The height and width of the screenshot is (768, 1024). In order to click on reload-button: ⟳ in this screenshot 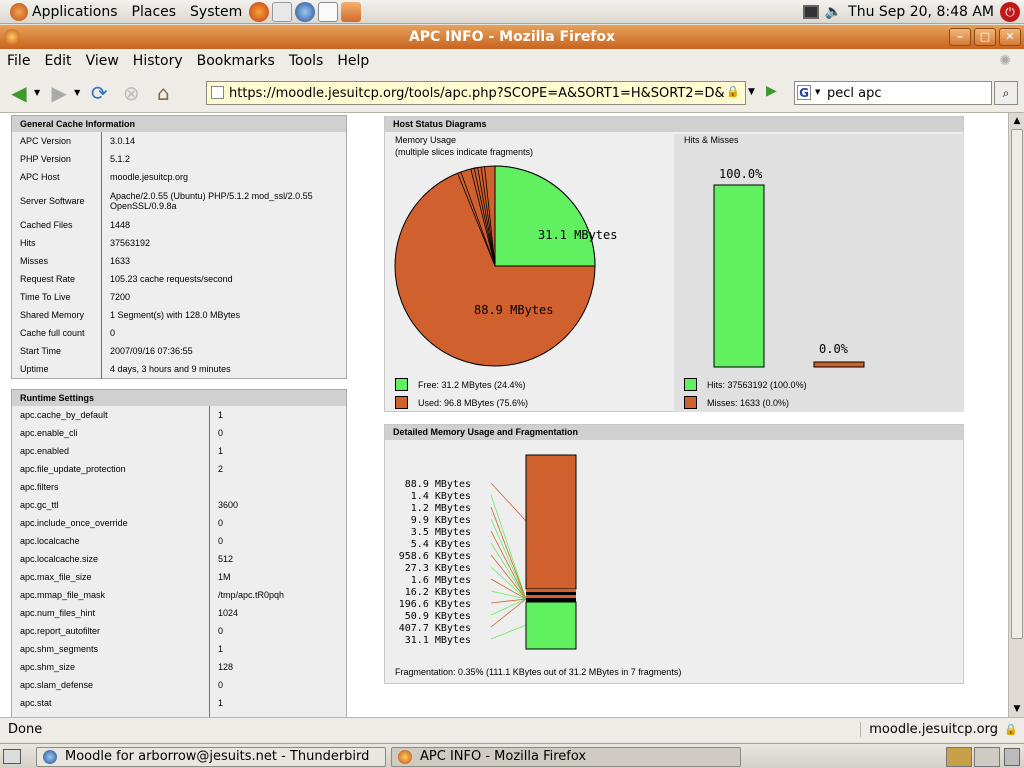, I will do `click(99, 93)`.